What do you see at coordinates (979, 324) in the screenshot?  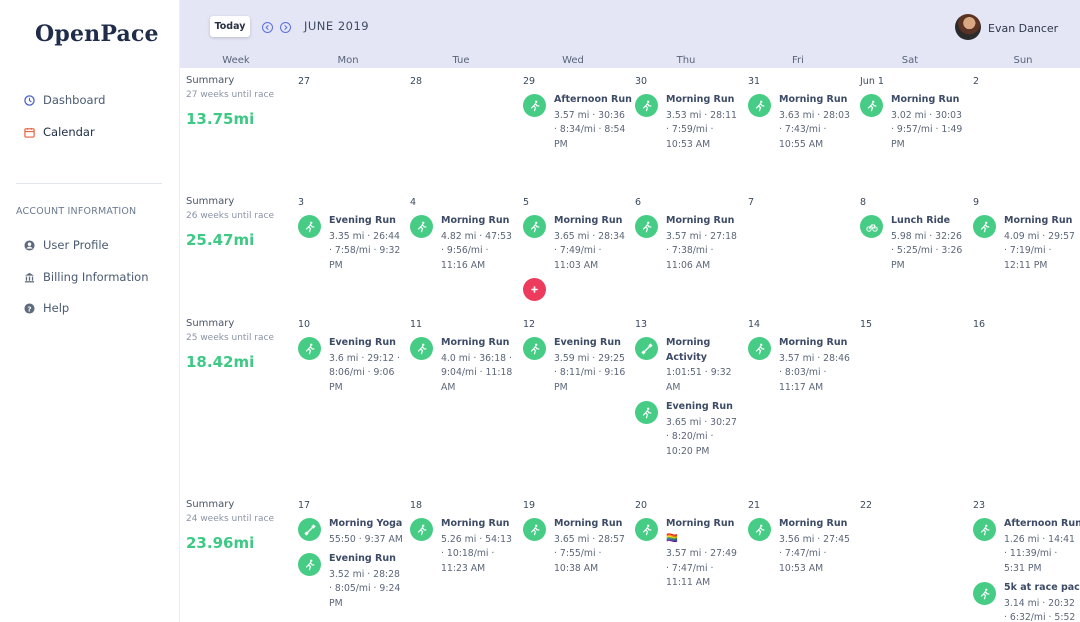 I see `day-number: 16` at bounding box center [979, 324].